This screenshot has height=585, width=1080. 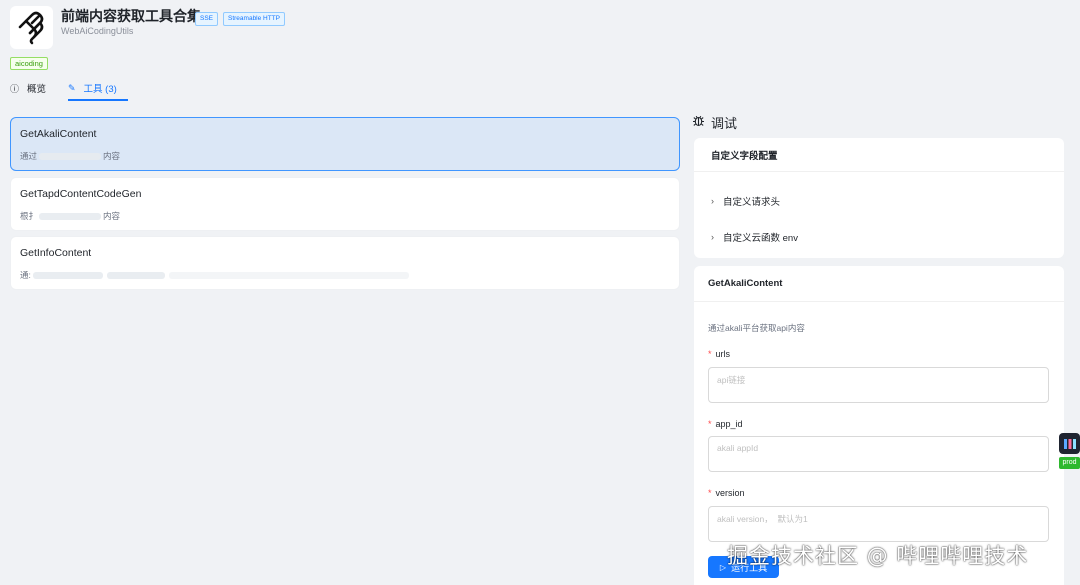 I want to click on tool-form-description: 通过akali平台获取api内容, so click(x=756, y=328).